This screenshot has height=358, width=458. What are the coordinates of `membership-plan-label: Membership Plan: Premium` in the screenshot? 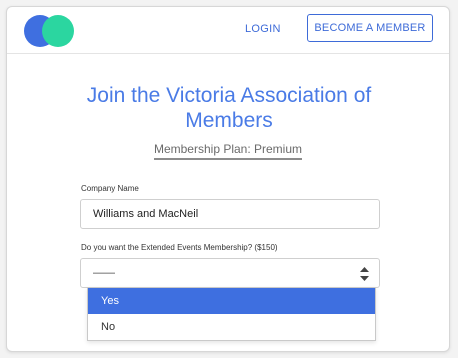 It's located at (228, 151).